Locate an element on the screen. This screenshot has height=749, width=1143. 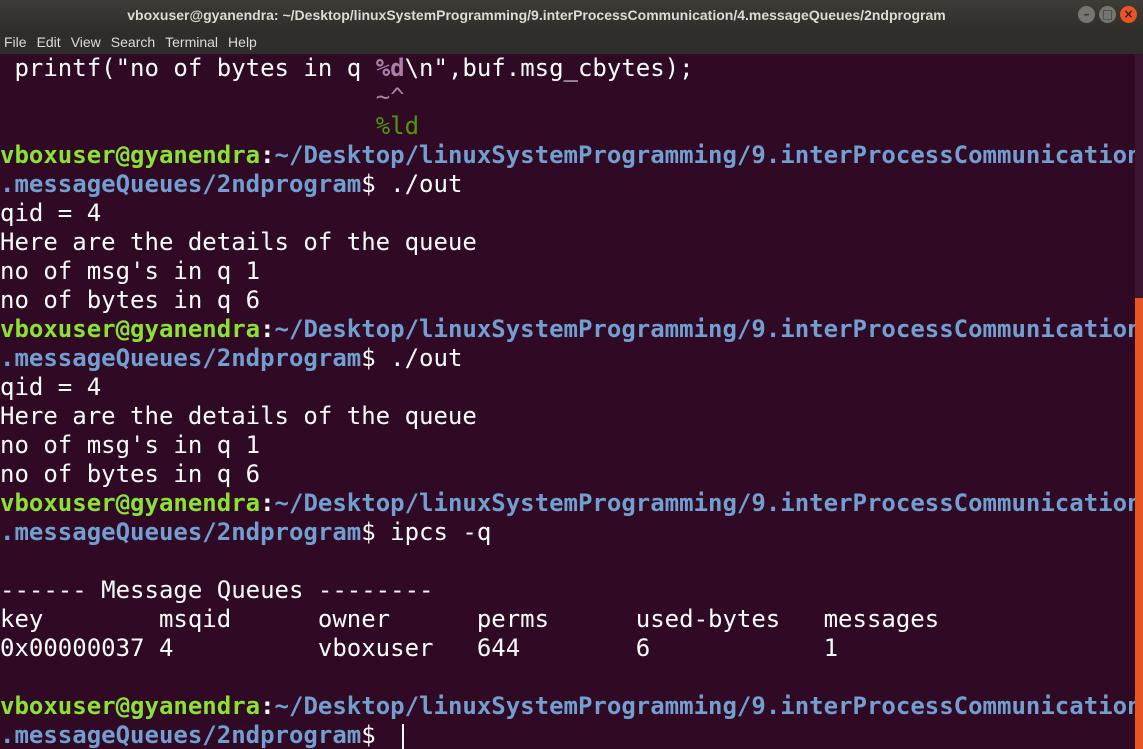
scrollbar-thumb is located at coordinates (1139, 523).